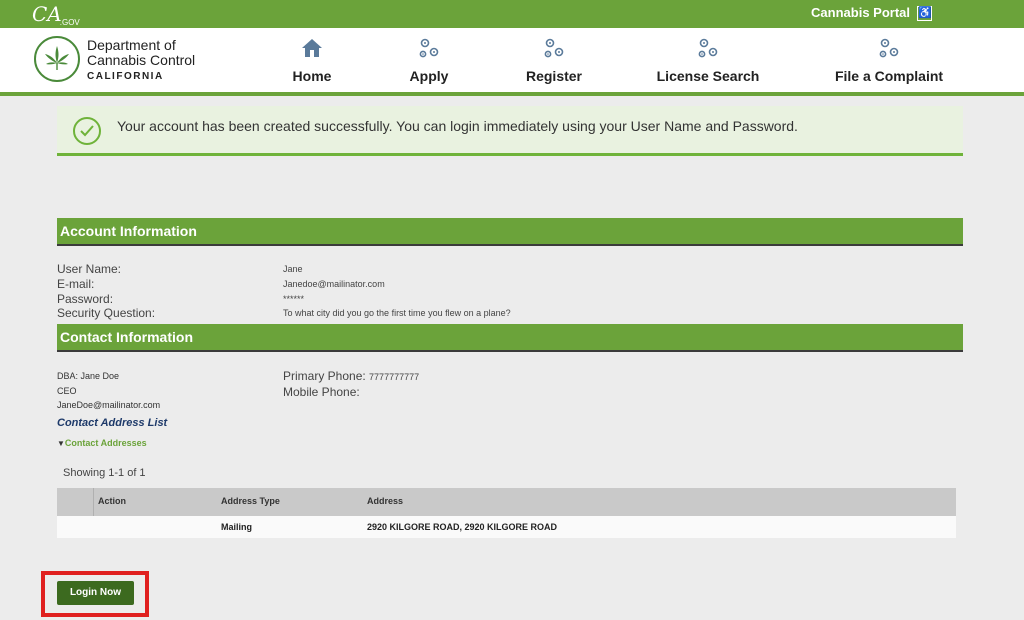  I want to click on nav-apply: Apply, so click(429, 60).